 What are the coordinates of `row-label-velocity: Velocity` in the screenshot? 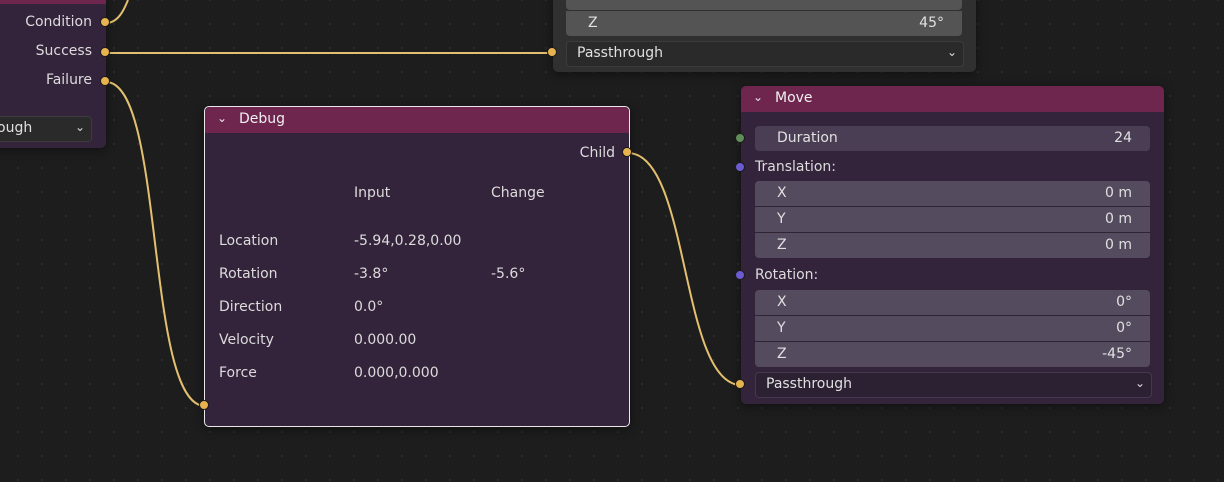 It's located at (246, 340).